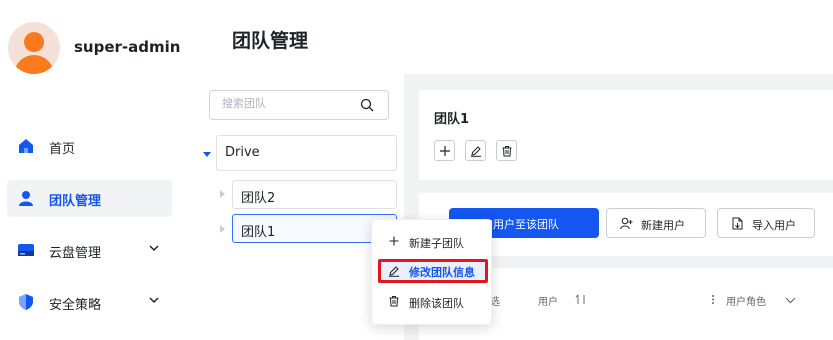  I want to click on avatar, so click(34, 48).